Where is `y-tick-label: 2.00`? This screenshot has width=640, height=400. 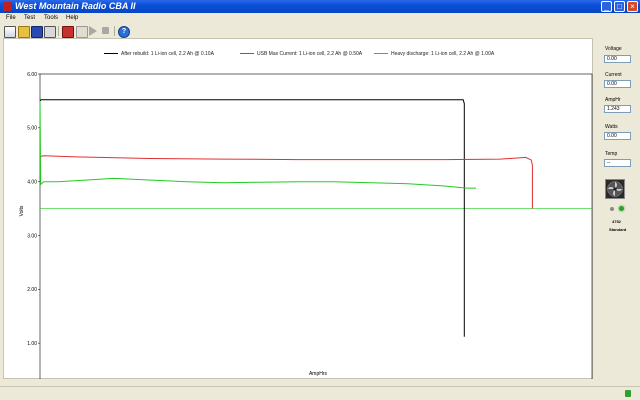 y-tick-label: 2.00 is located at coordinates (32, 290).